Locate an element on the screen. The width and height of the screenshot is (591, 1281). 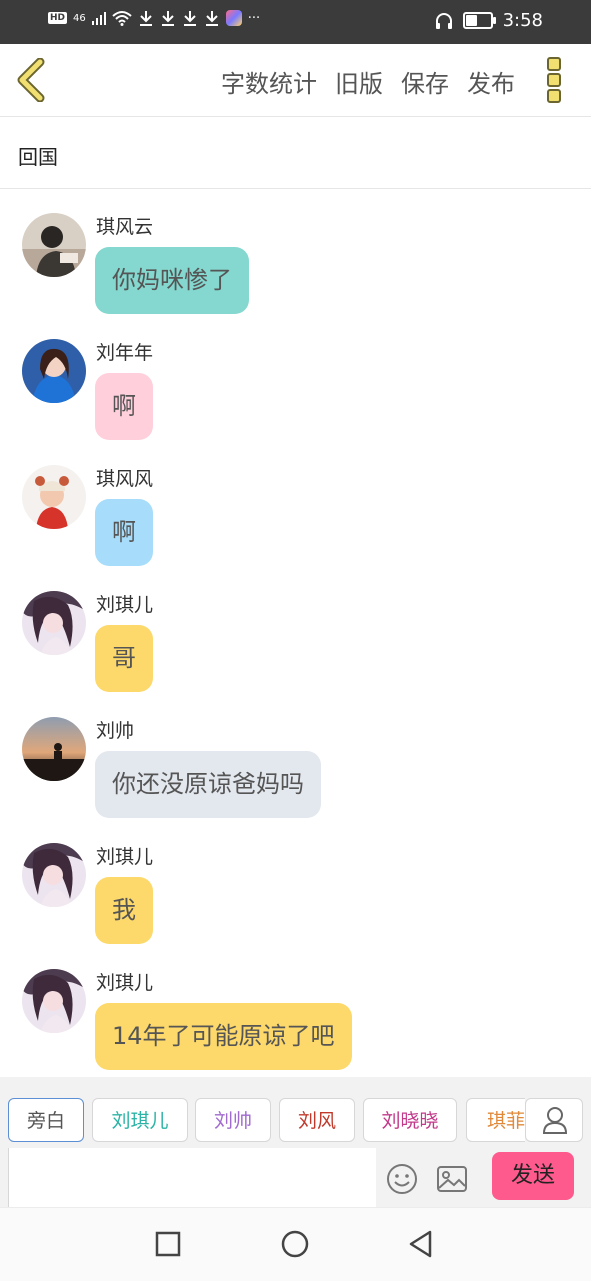
role-chip: 旁白 is located at coordinates (46, 1120).